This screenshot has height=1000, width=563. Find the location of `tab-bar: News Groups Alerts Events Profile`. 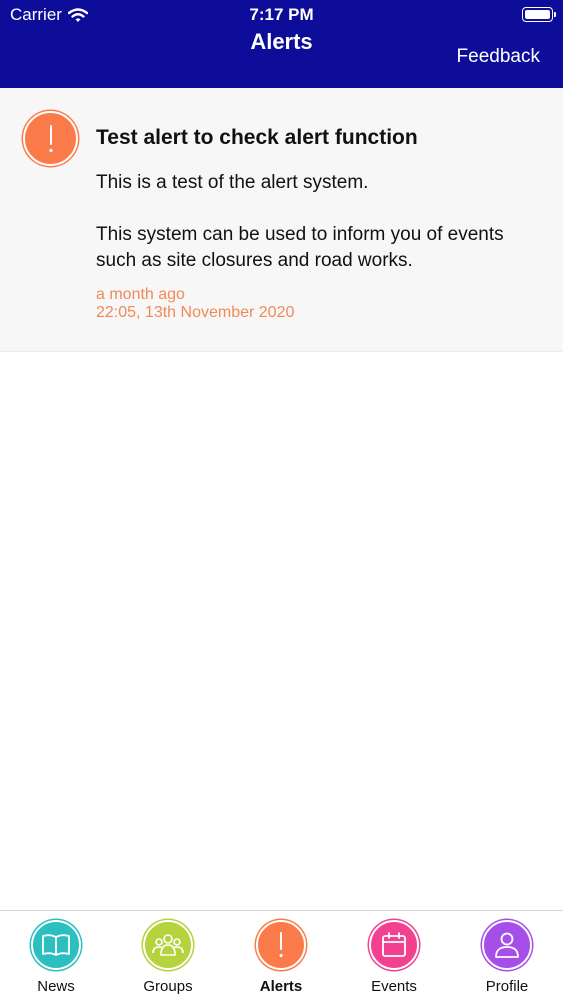

tab-bar: News Groups Alerts Events Profile is located at coordinates (281, 955).